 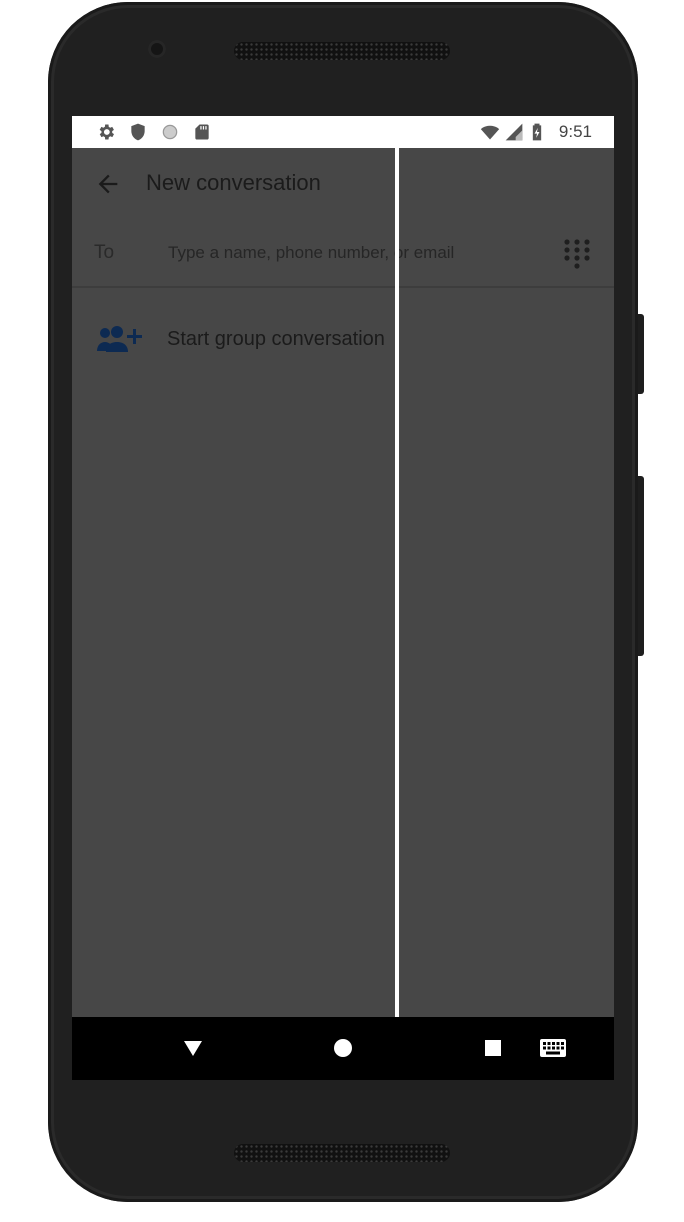 I want to click on start-group-label: Start group conversation, so click(x=276, y=339).